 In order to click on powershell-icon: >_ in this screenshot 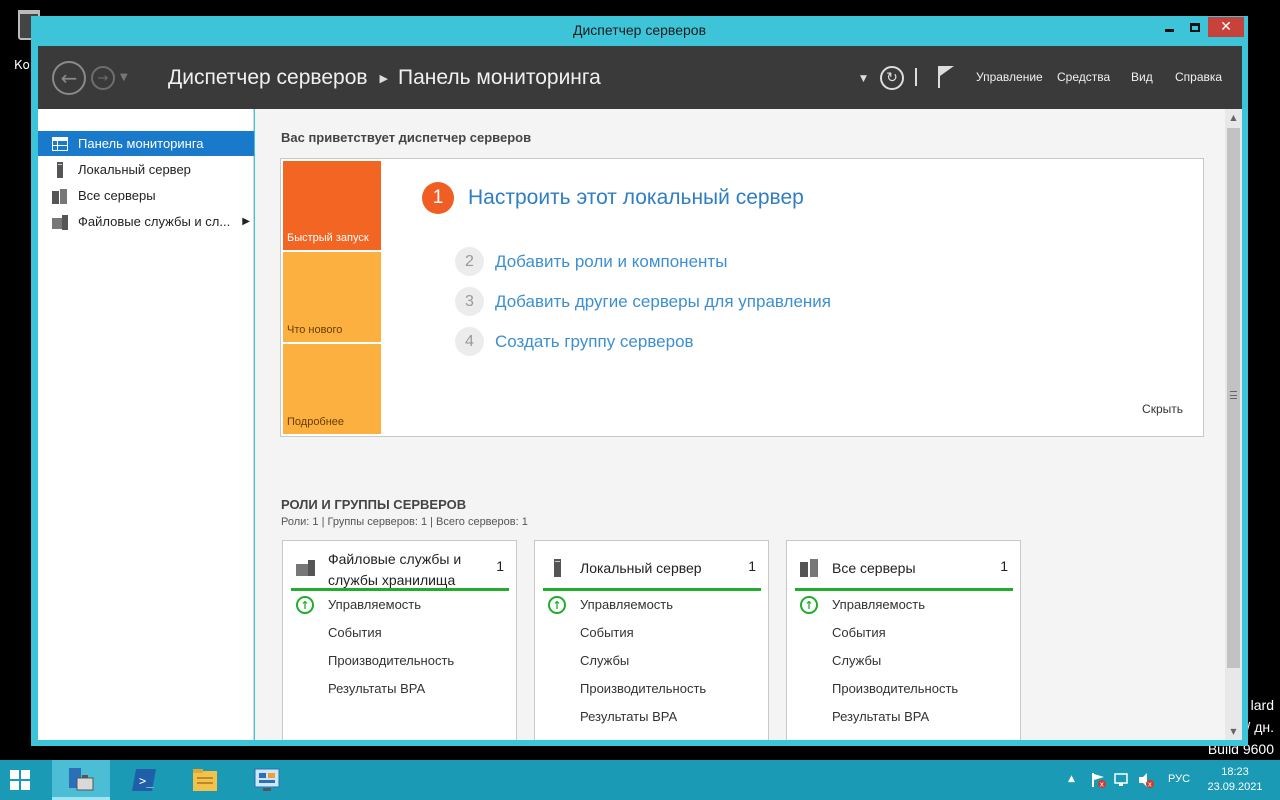, I will do `click(144, 780)`.